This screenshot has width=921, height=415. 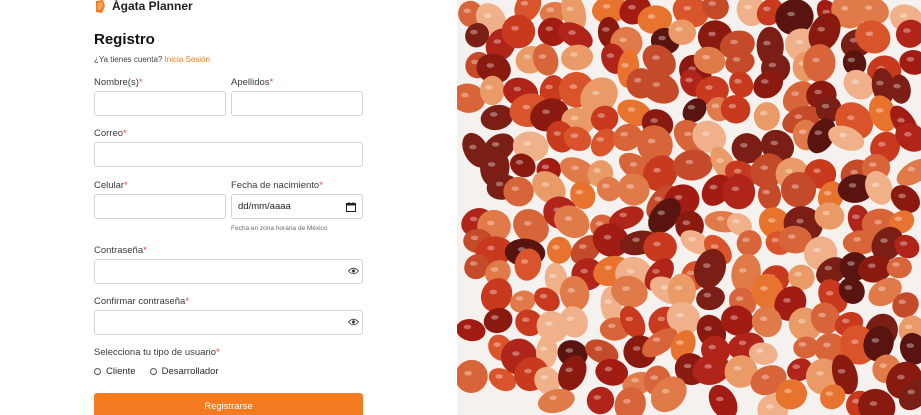 What do you see at coordinates (297, 103) in the screenshot?
I see `apellidos-input` at bounding box center [297, 103].